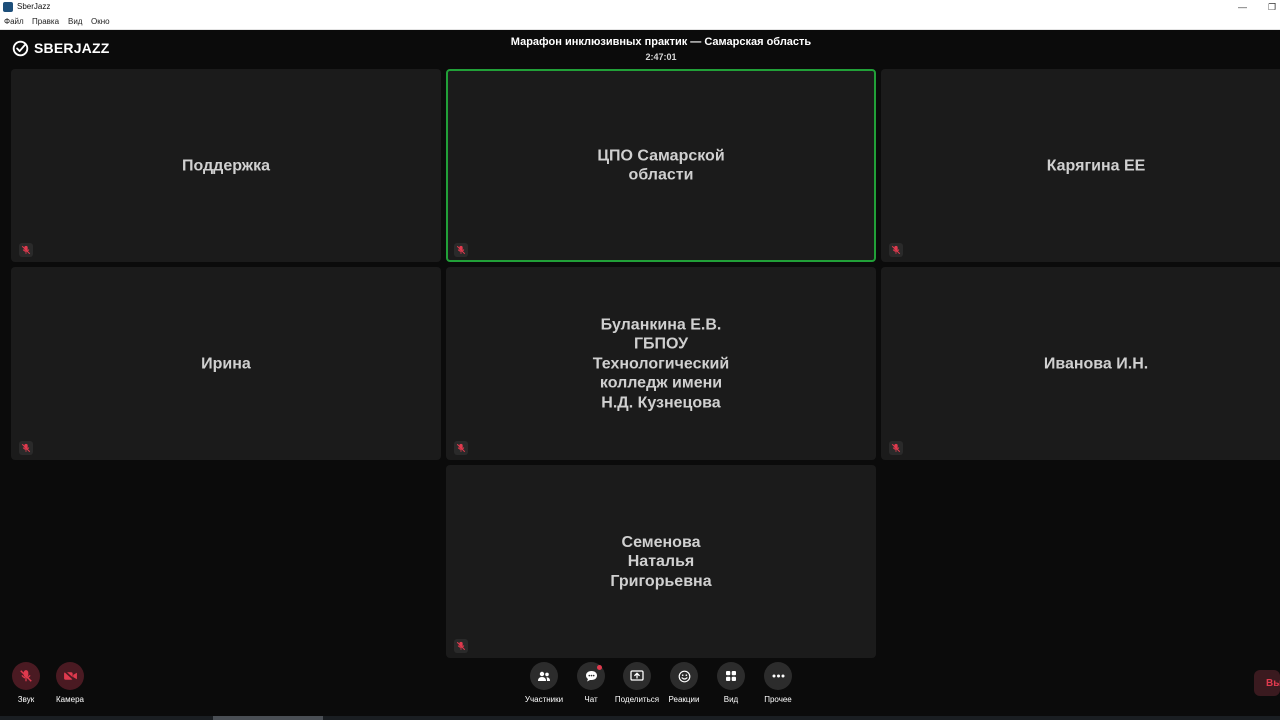 This screenshot has width=1280, height=720. I want to click on participant-tile: Ирина, so click(226, 363).